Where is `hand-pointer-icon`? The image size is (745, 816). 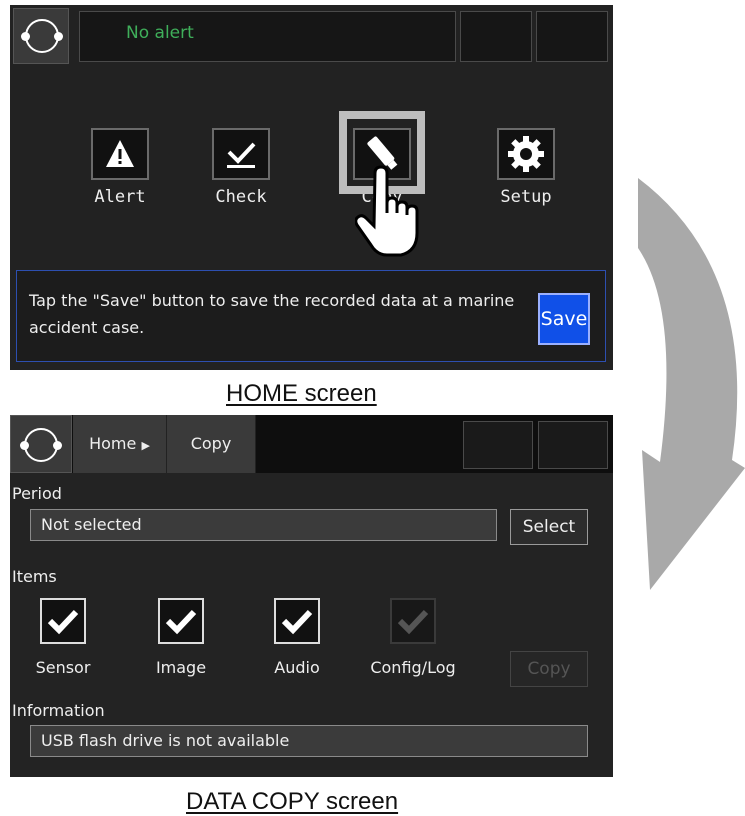
hand-pointer-icon is located at coordinates (390, 215).